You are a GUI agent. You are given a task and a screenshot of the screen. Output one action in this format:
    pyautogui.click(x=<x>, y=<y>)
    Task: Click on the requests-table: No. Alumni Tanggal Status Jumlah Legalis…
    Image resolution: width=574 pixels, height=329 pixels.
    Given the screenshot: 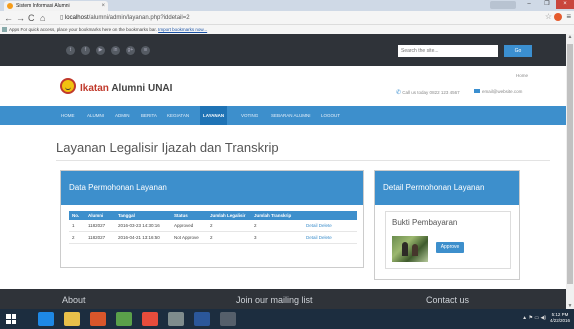 What is the action you would take?
    pyautogui.click(x=213, y=227)
    